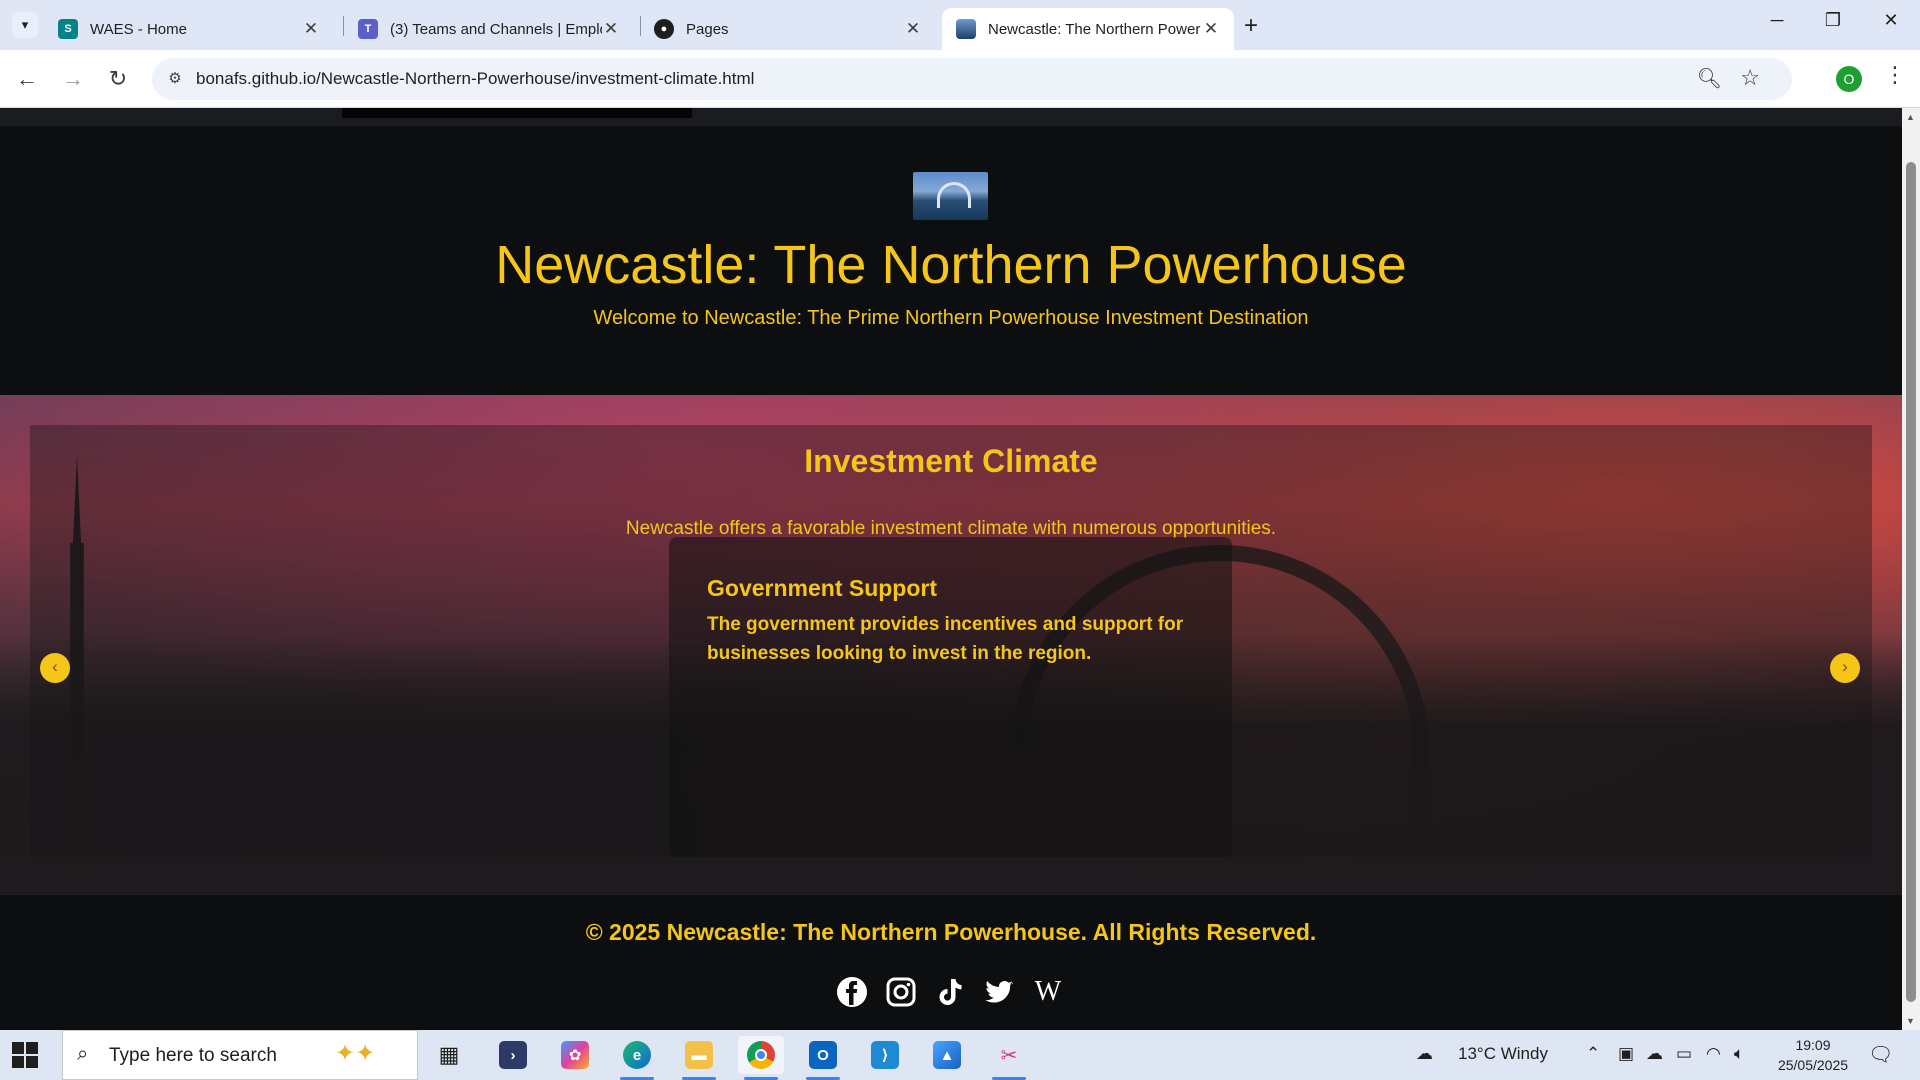  Describe the element at coordinates (1009, 1058) in the screenshot. I see `snipping-tool-icon: ✂` at that location.